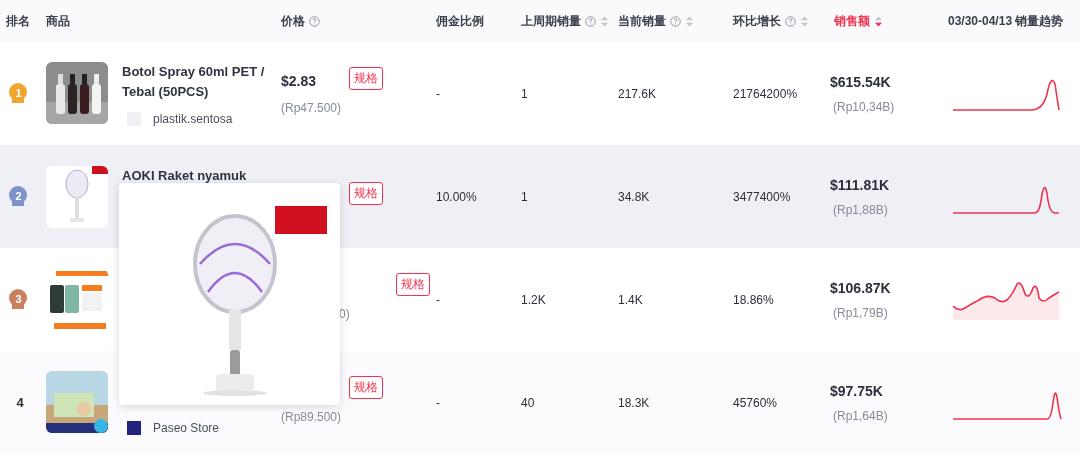  I want to click on current-sales: 34.8K, so click(634, 196).